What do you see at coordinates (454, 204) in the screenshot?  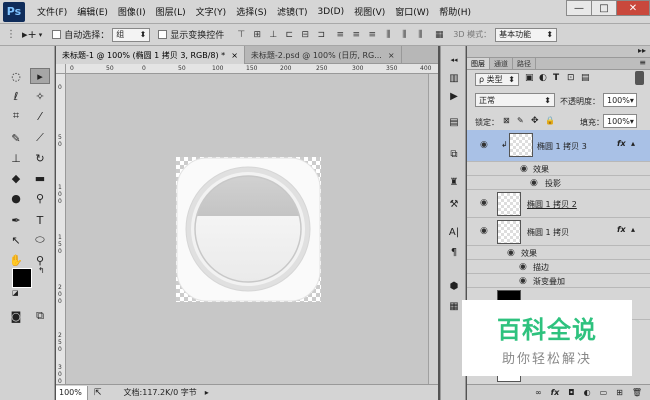 I see `tool-presets-icon: ⚒` at bounding box center [454, 204].